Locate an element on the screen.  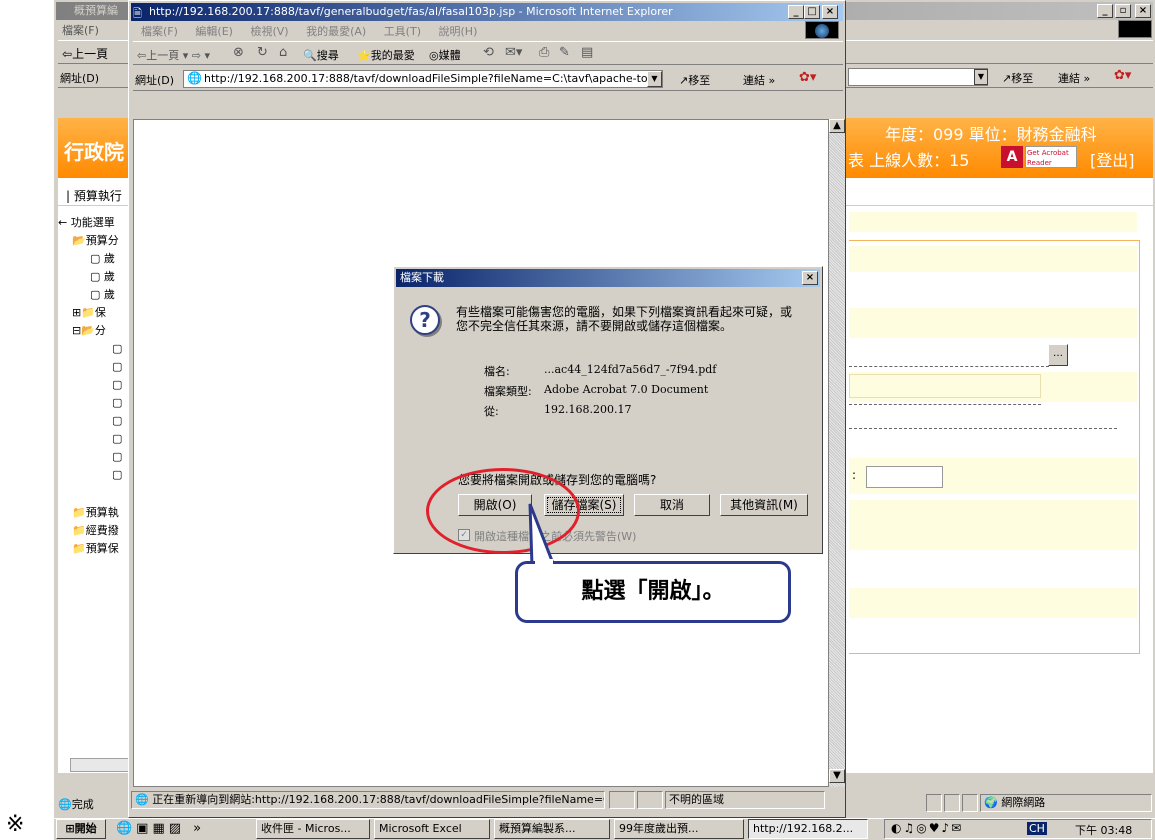
logout-link: [登出] is located at coordinates (1112, 159).